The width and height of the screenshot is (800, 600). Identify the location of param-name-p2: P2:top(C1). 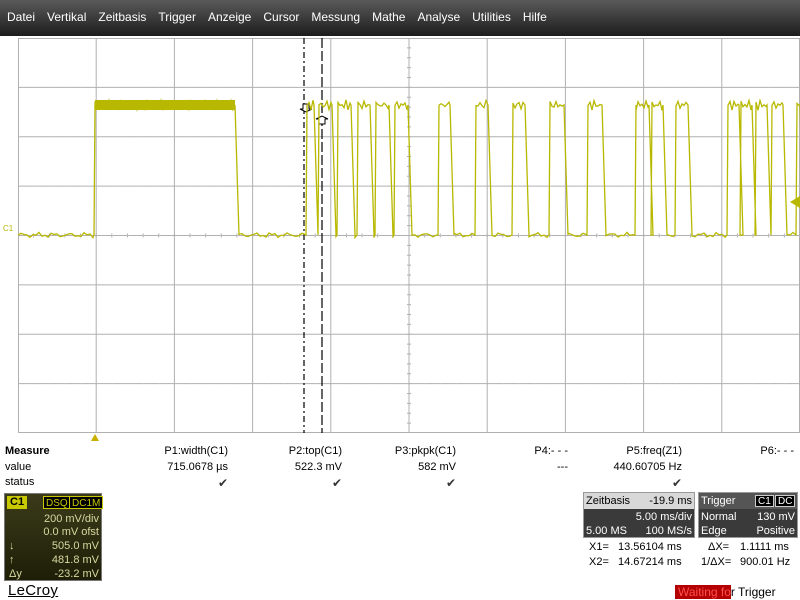
(315, 451).